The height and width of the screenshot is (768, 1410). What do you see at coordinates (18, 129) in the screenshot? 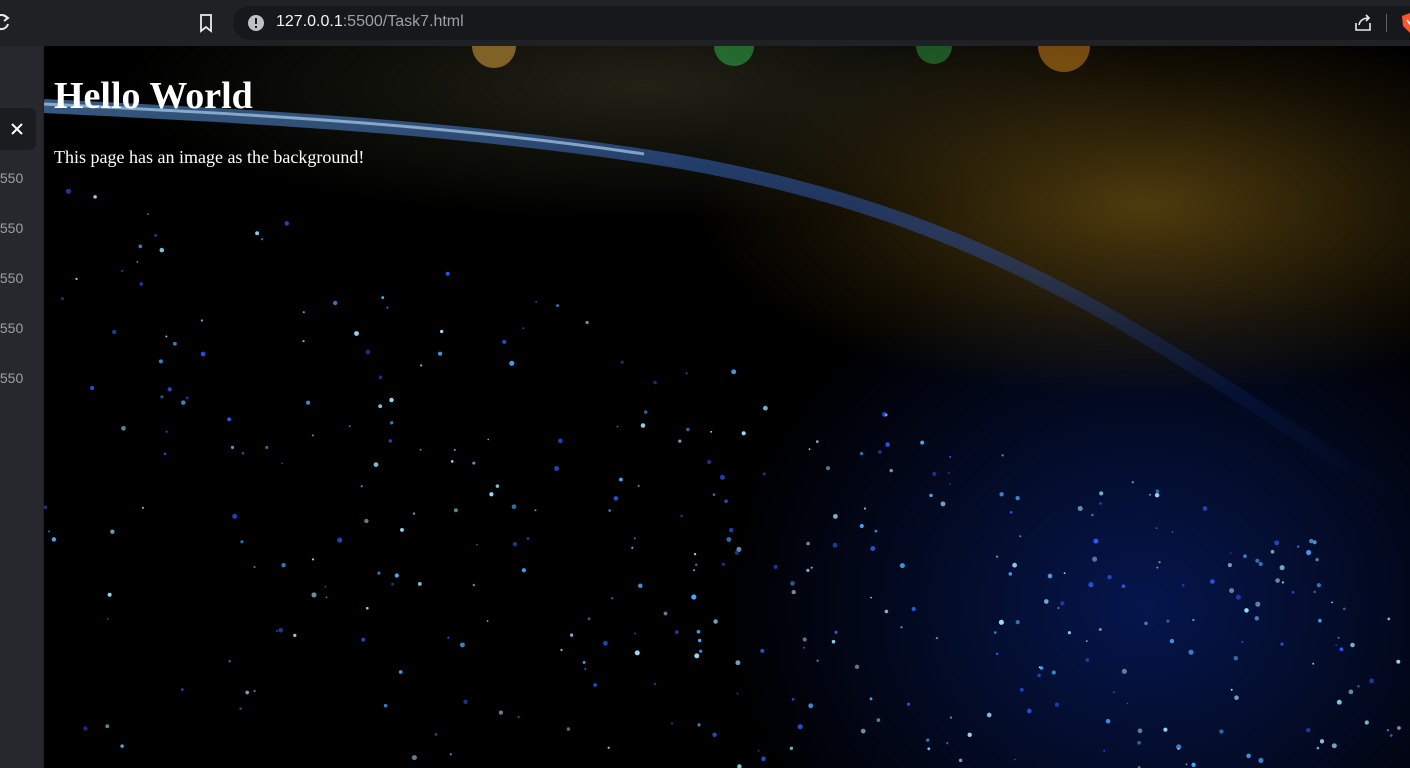
I see `close-panel-button` at bounding box center [18, 129].